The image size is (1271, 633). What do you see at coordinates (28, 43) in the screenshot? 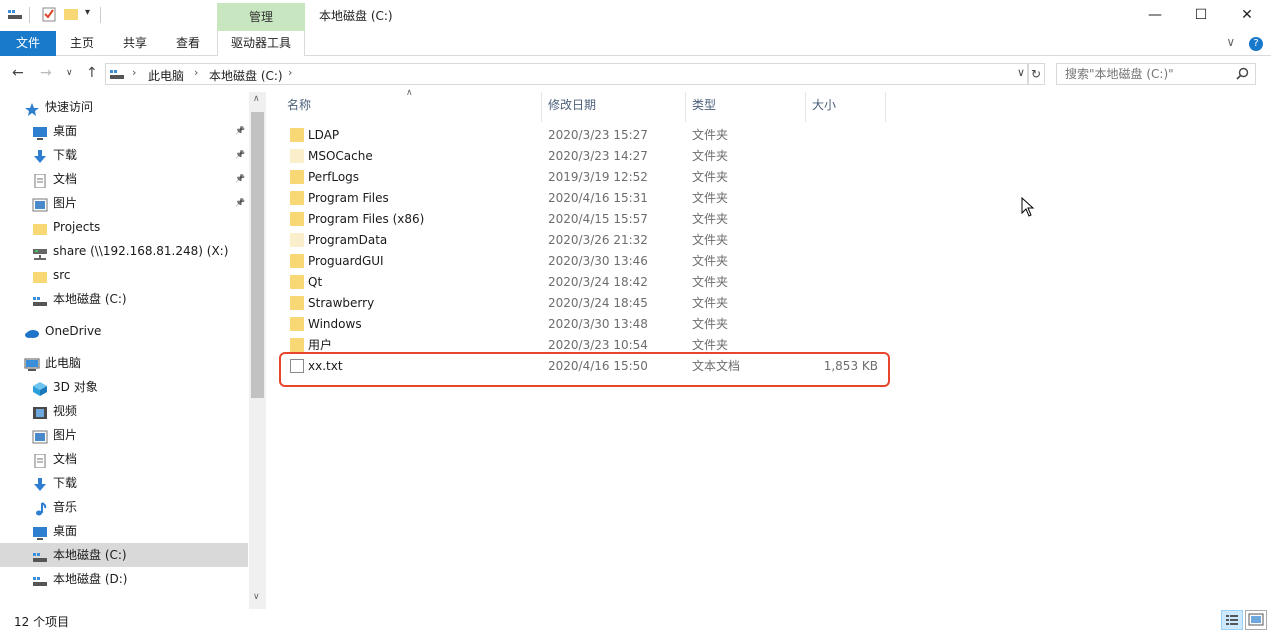
I see `tab-file: 文件` at bounding box center [28, 43].